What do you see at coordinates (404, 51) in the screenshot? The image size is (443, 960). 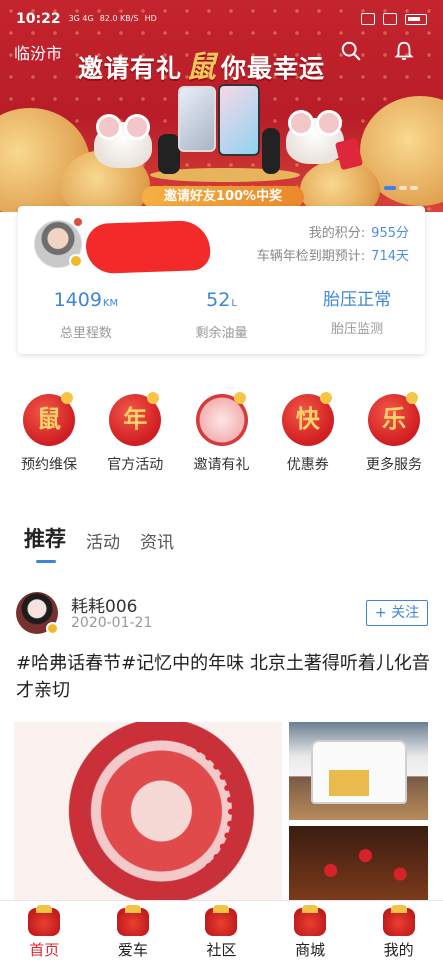 I see `bell-icon` at bounding box center [404, 51].